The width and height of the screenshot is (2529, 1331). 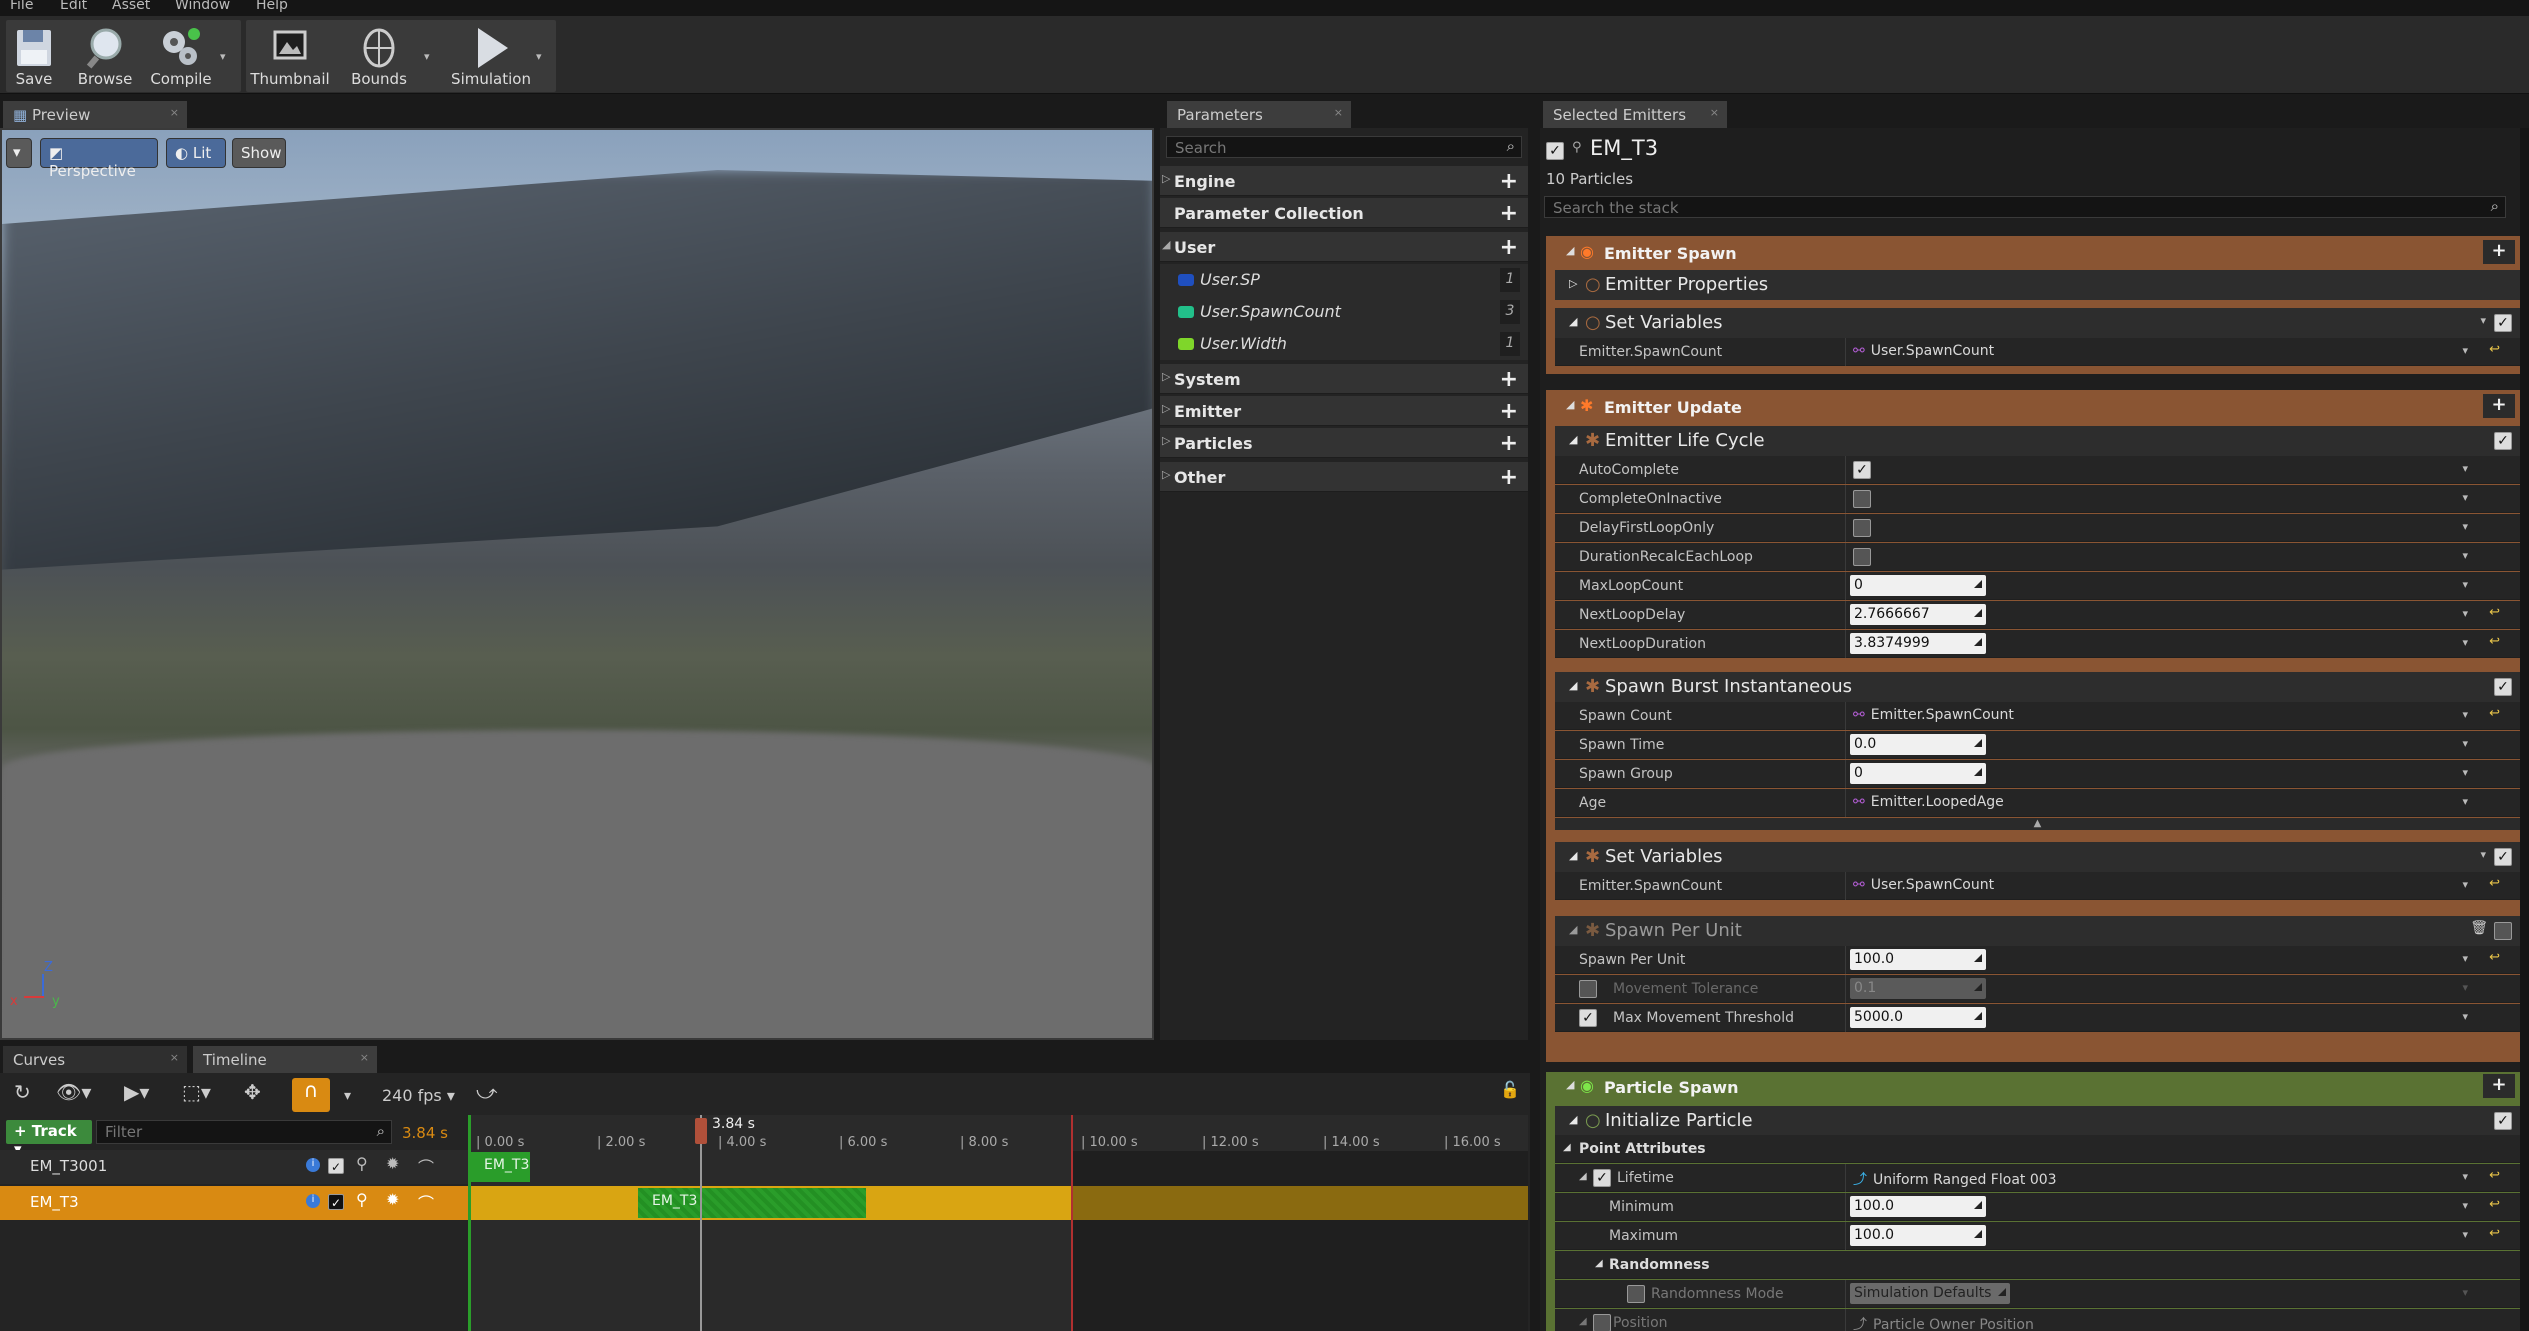 I want to click on curve-track-icon: ⌒, so click(x=426, y=1166).